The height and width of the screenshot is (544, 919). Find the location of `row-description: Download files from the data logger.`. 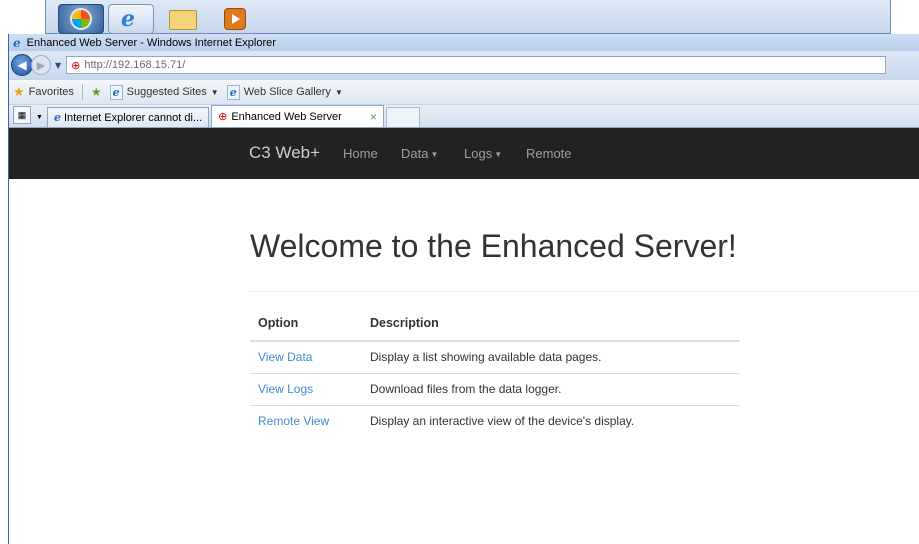

row-description: Download files from the data logger. is located at coordinates (551, 389).